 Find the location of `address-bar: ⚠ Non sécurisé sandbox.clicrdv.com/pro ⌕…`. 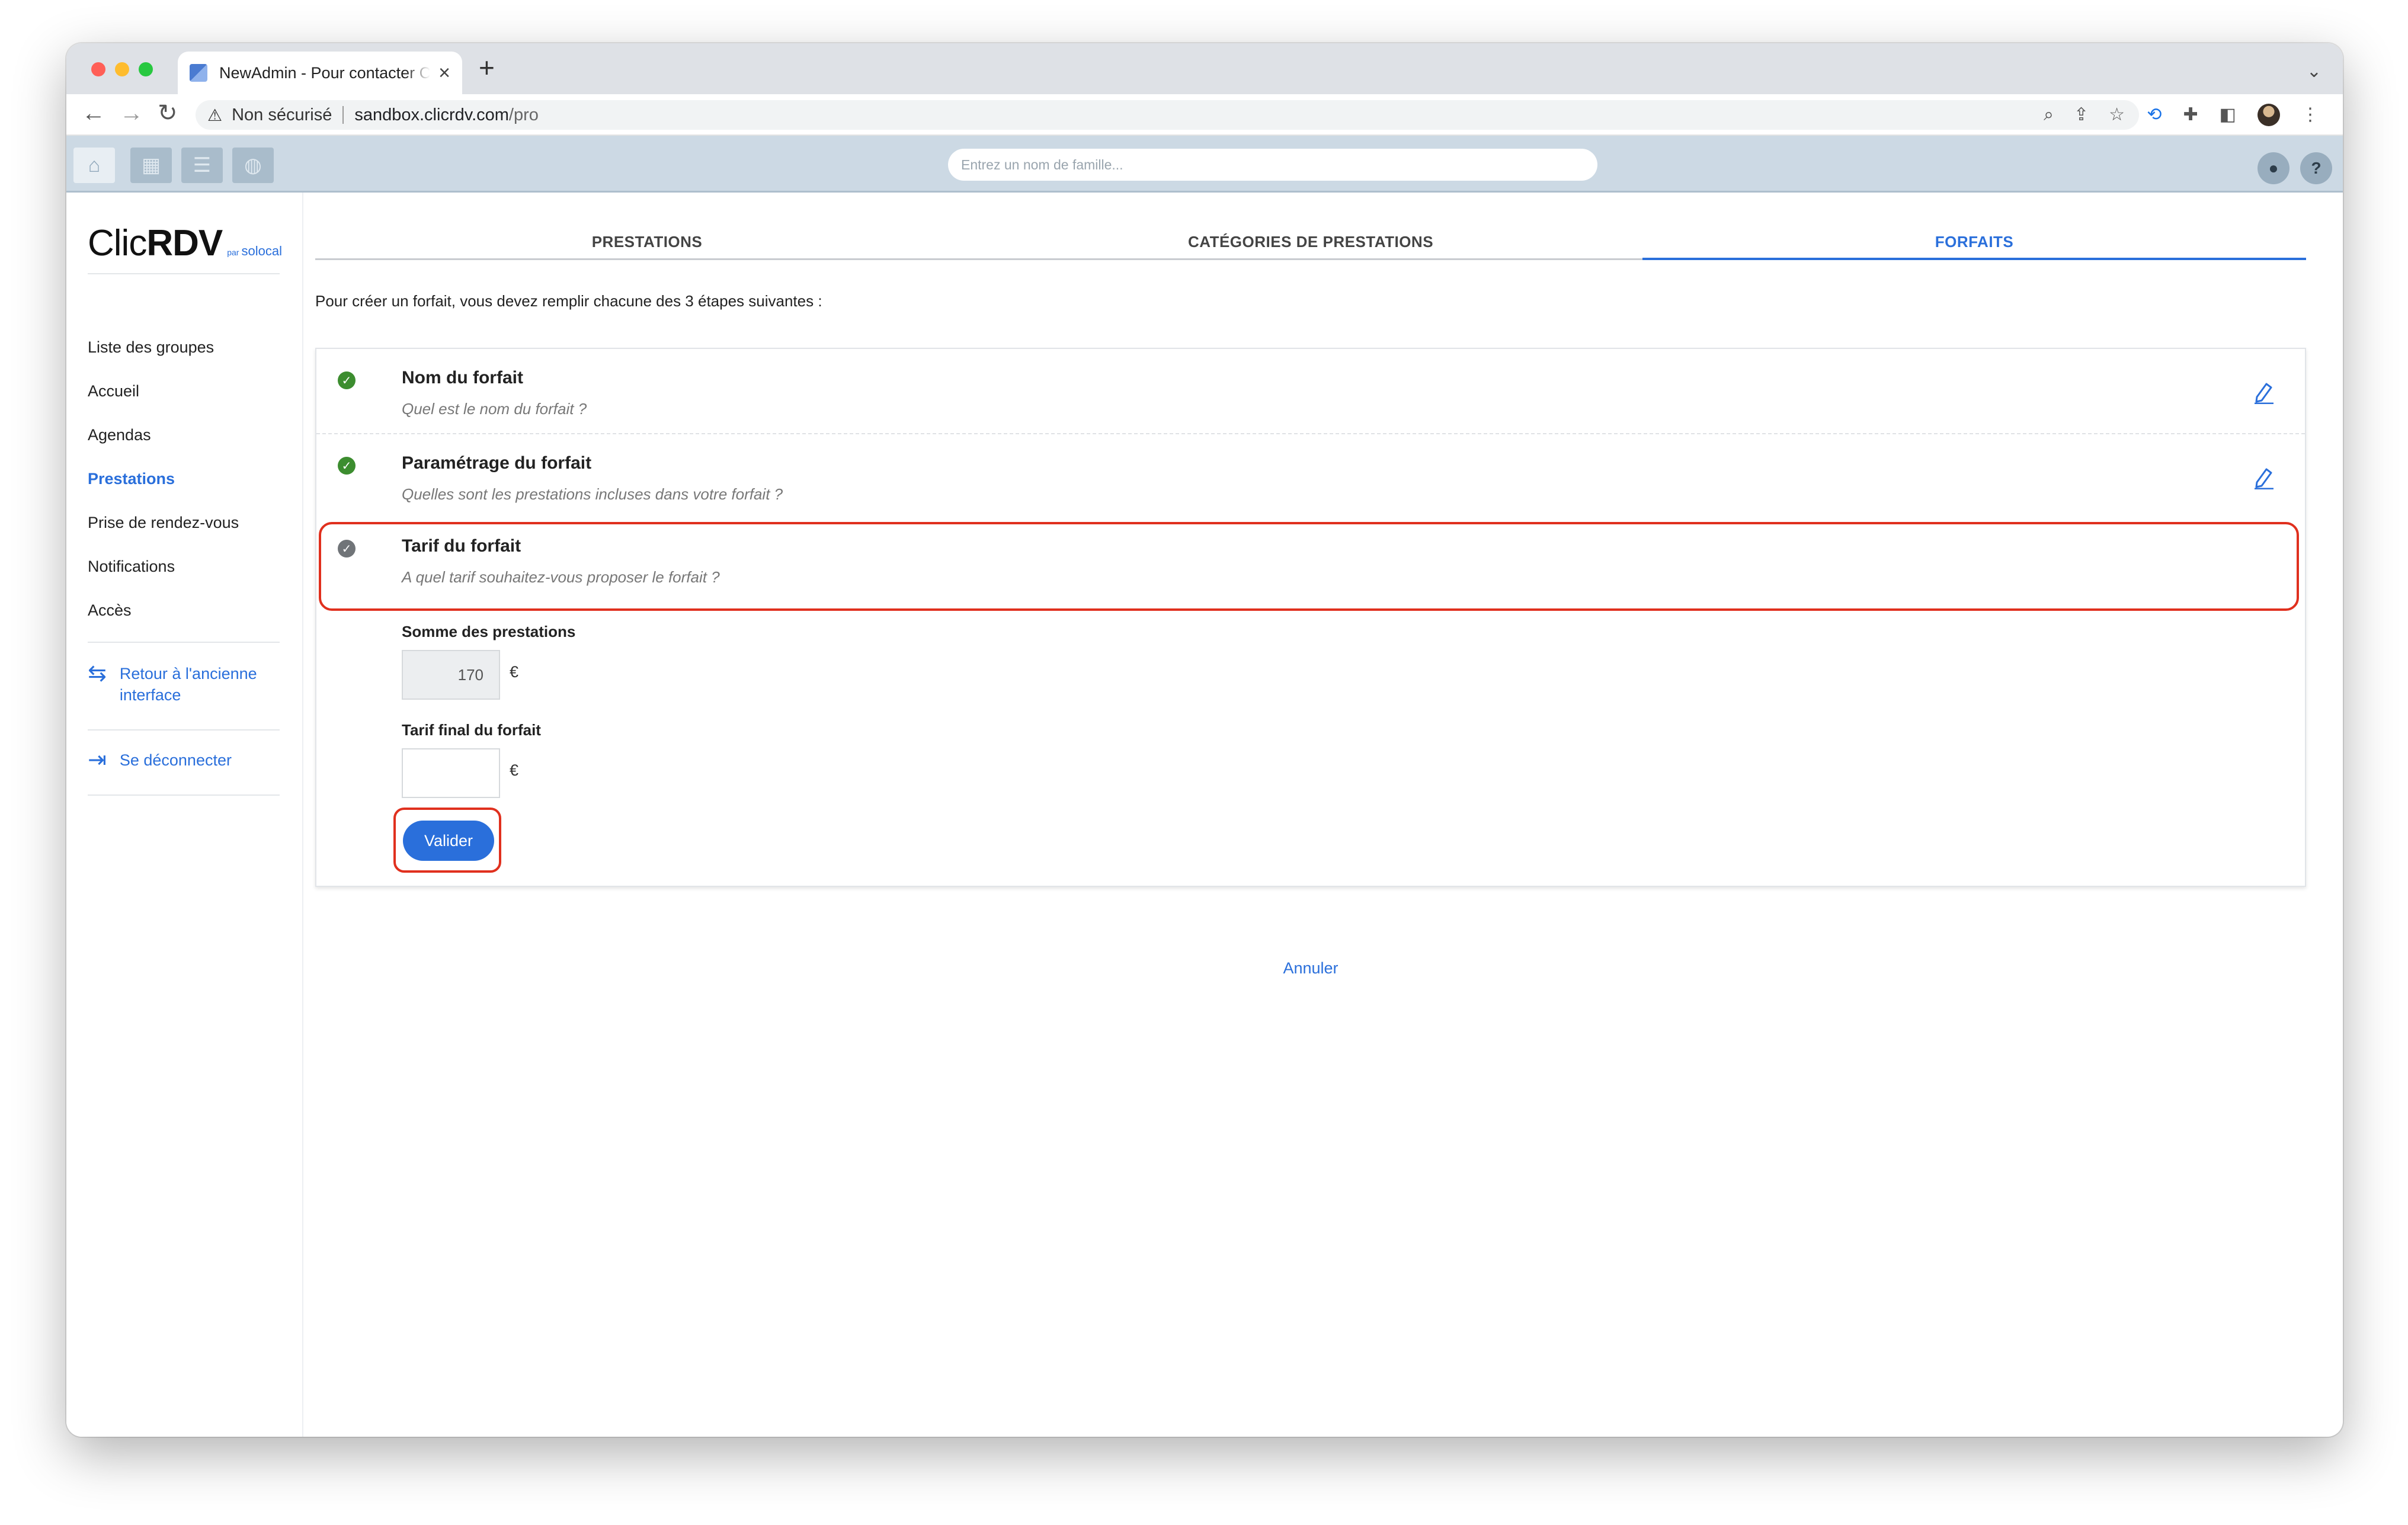

address-bar: ⚠ Non sécurisé sandbox.clicrdv.com/pro ⌕… is located at coordinates (1167, 115).